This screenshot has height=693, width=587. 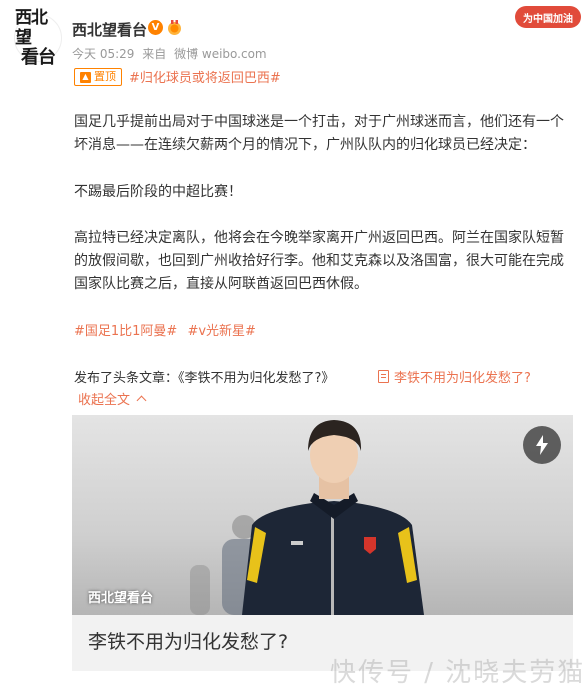 I want to click on chevron-up-icon, so click(x=141, y=400).